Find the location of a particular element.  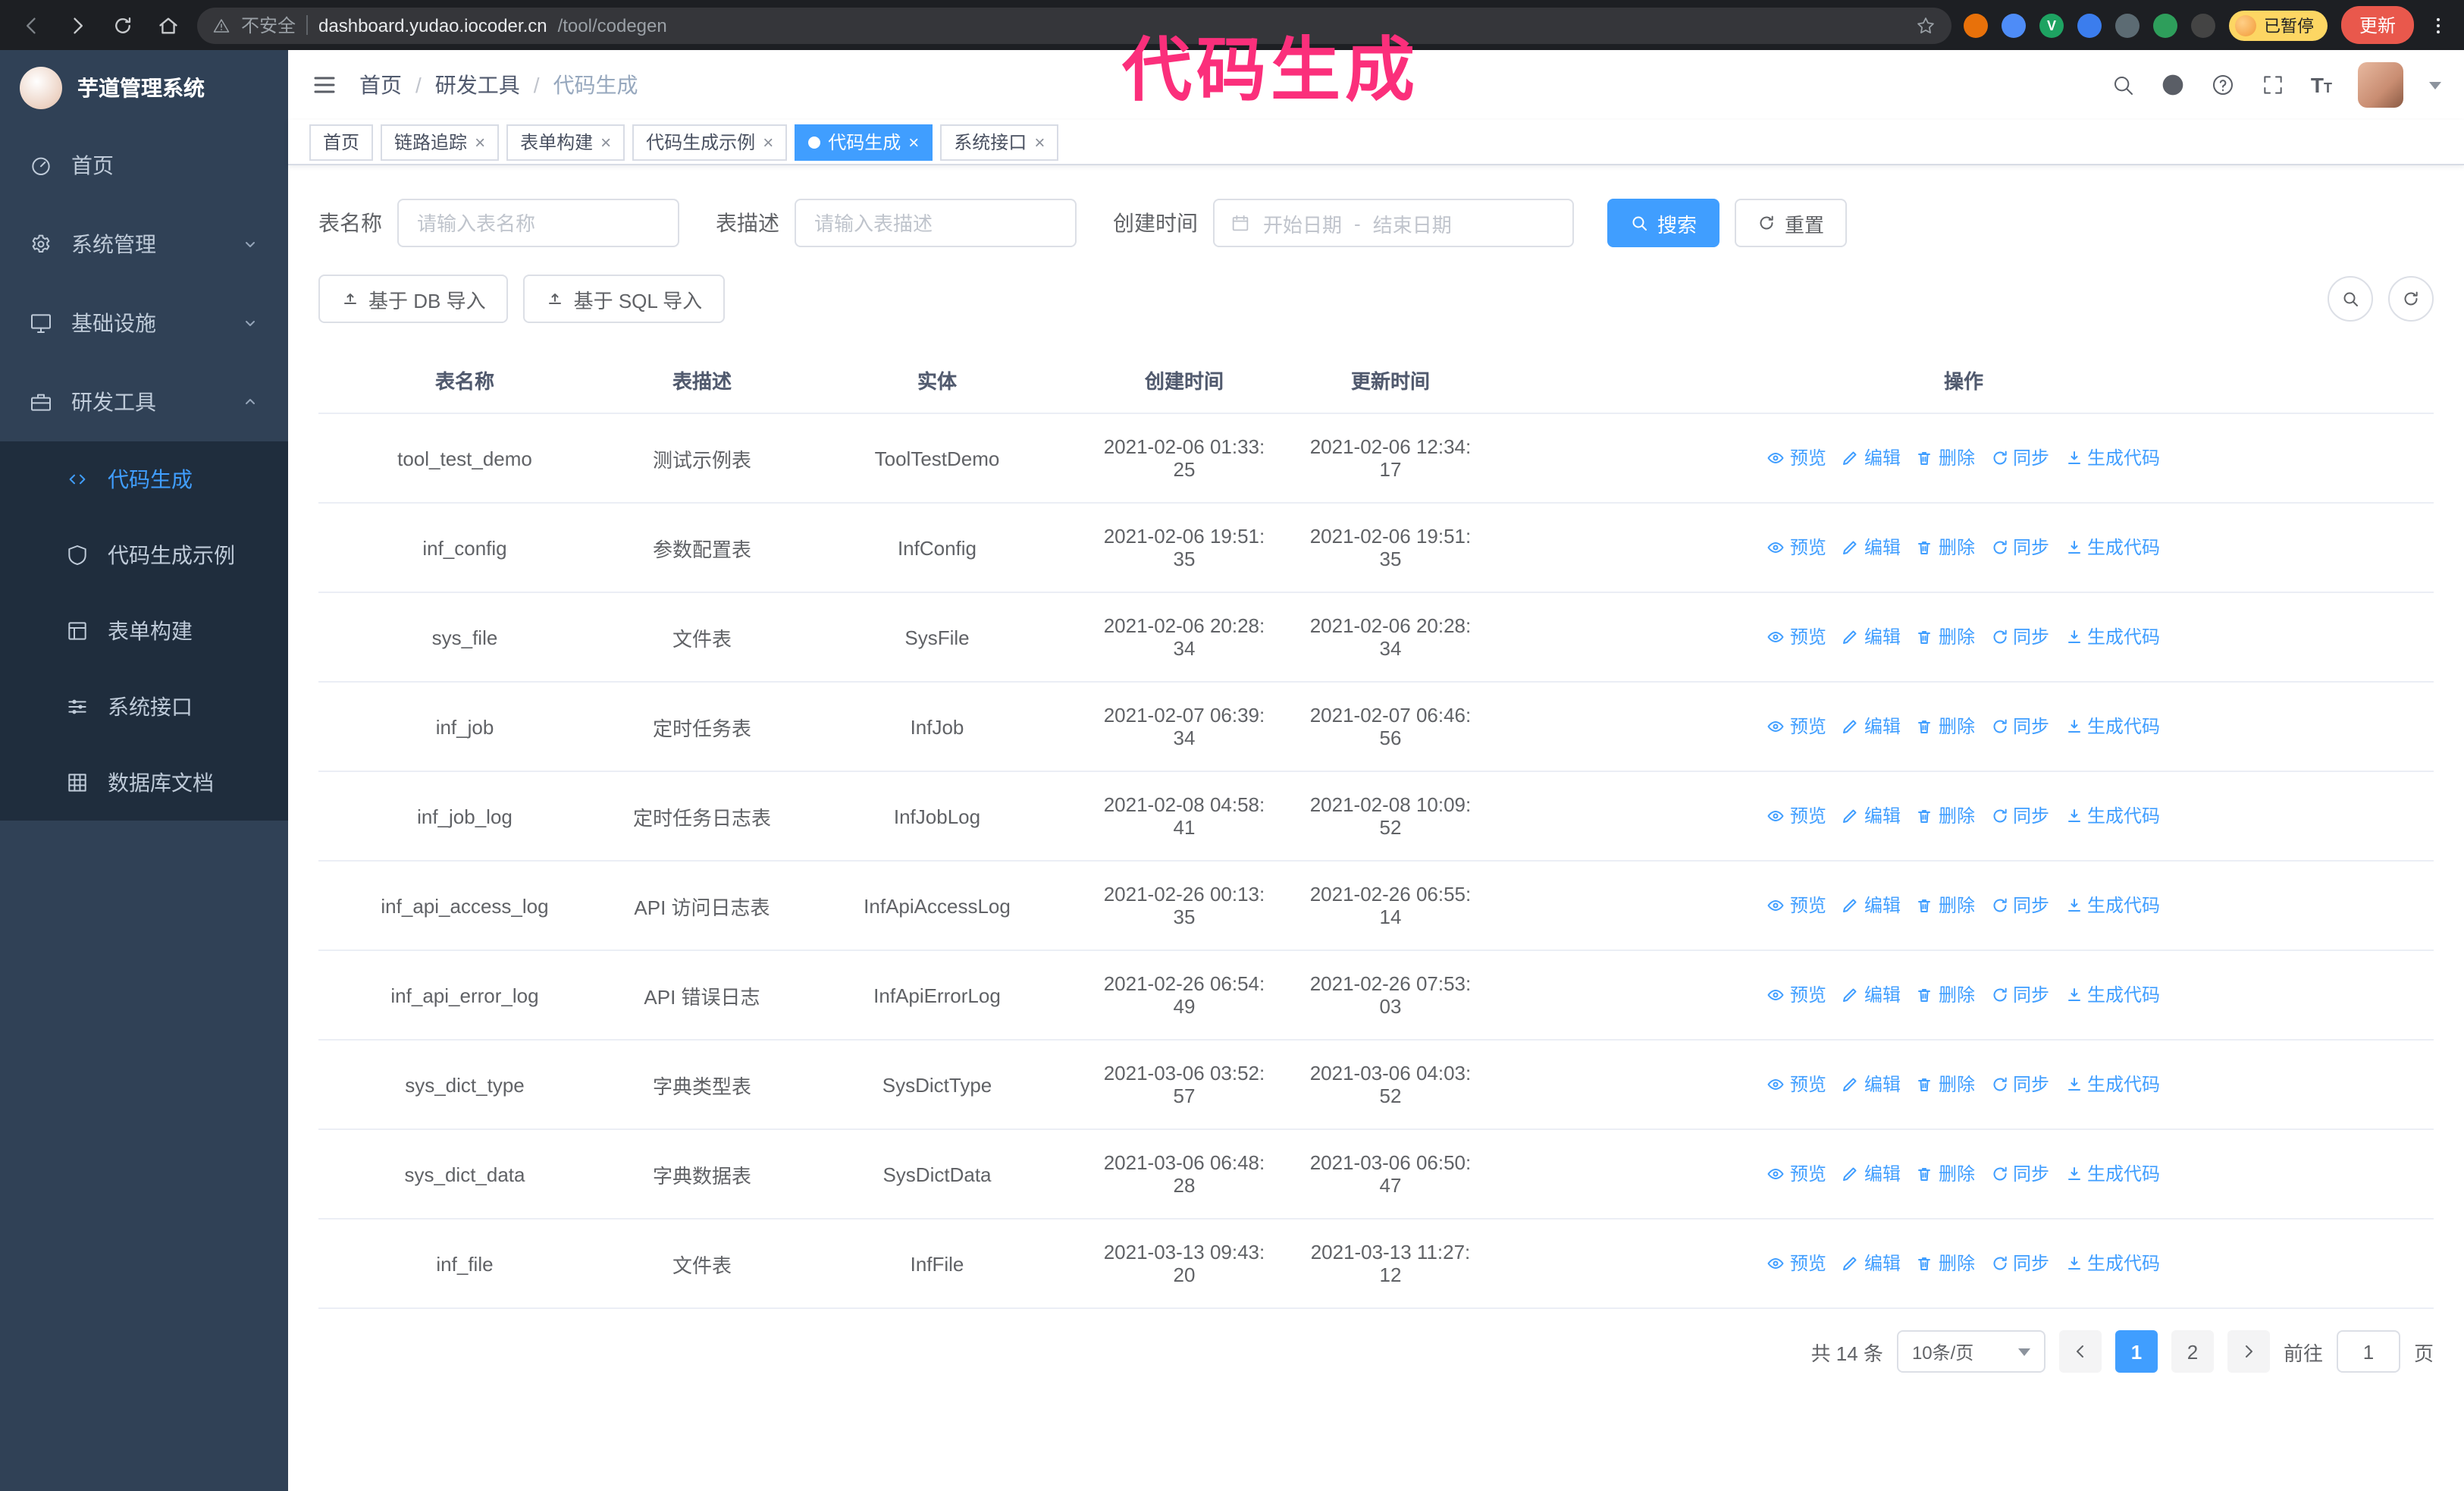

avatar is located at coordinates (2381, 85).